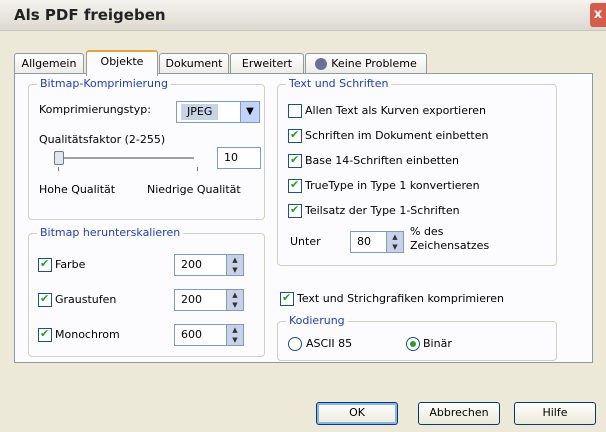  Describe the element at coordinates (437, 343) in the screenshot. I see `binary-label: Binär` at that location.